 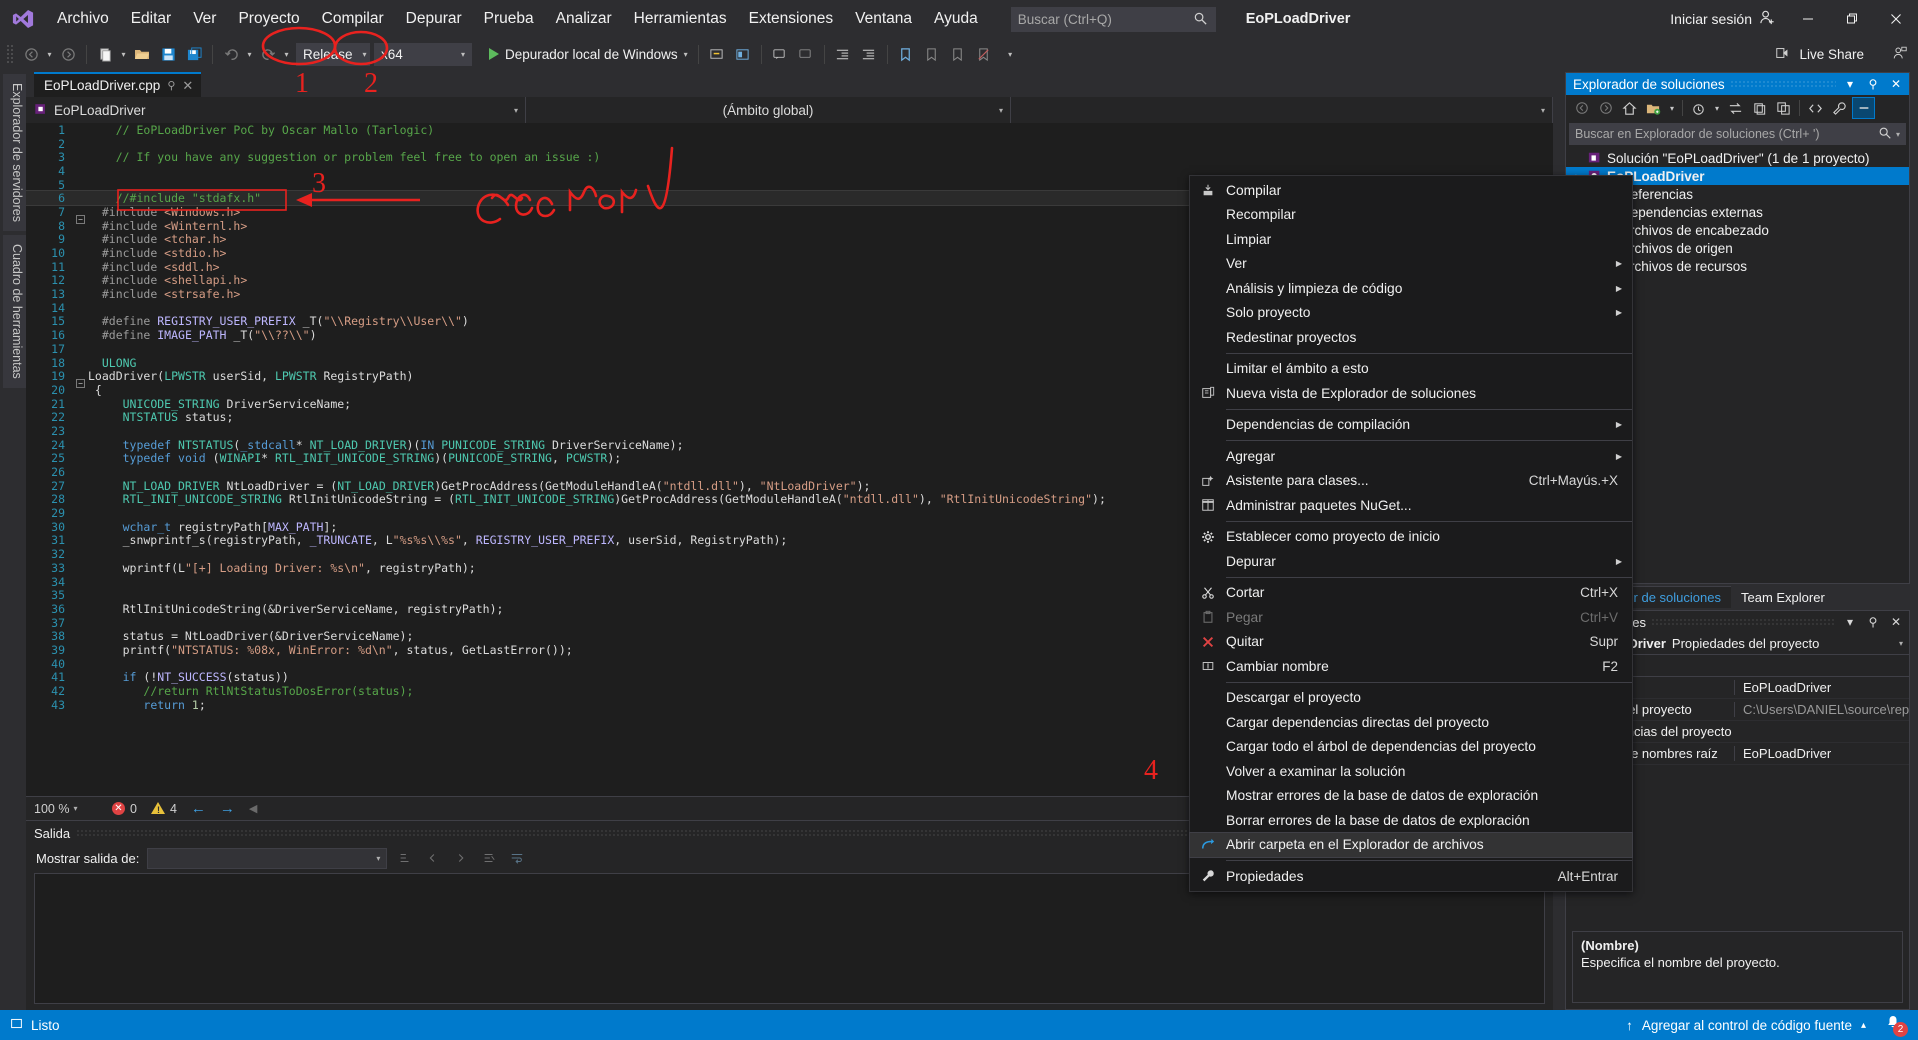 I want to click on menu-depurar: Depurar, so click(x=434, y=19).